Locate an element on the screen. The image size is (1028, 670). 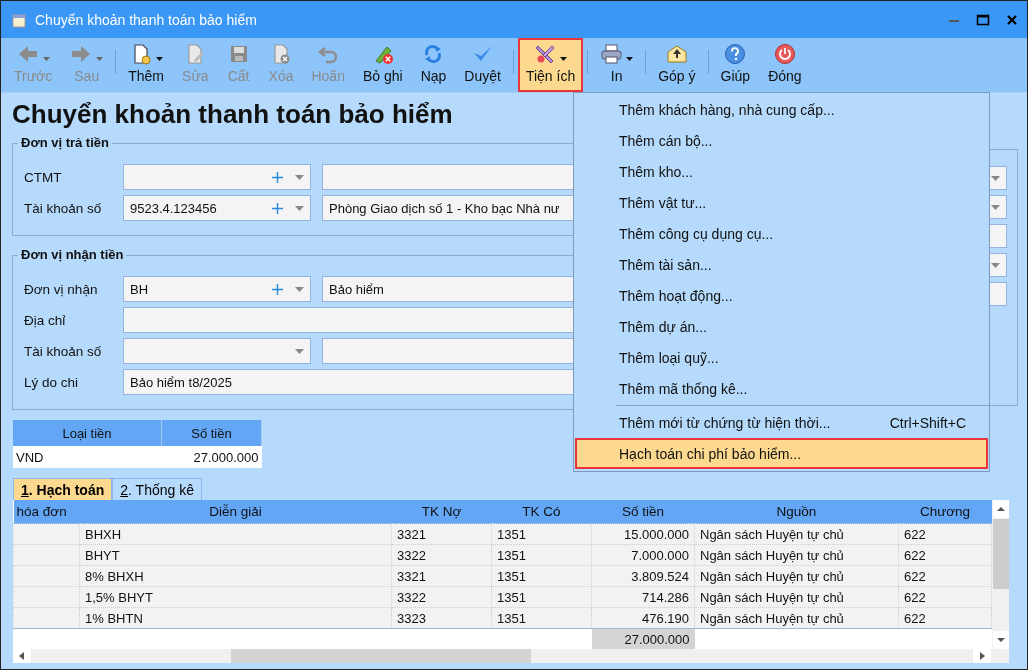
text-field: Bảo hiểm is located at coordinates (449, 289).